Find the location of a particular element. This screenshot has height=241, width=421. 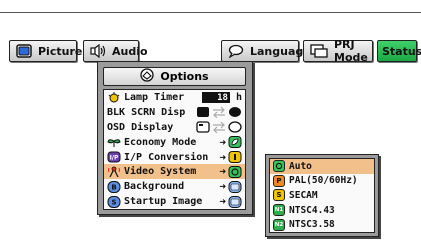

menu-item-startup-image: S Startup Image ➜ is located at coordinates (174, 201).